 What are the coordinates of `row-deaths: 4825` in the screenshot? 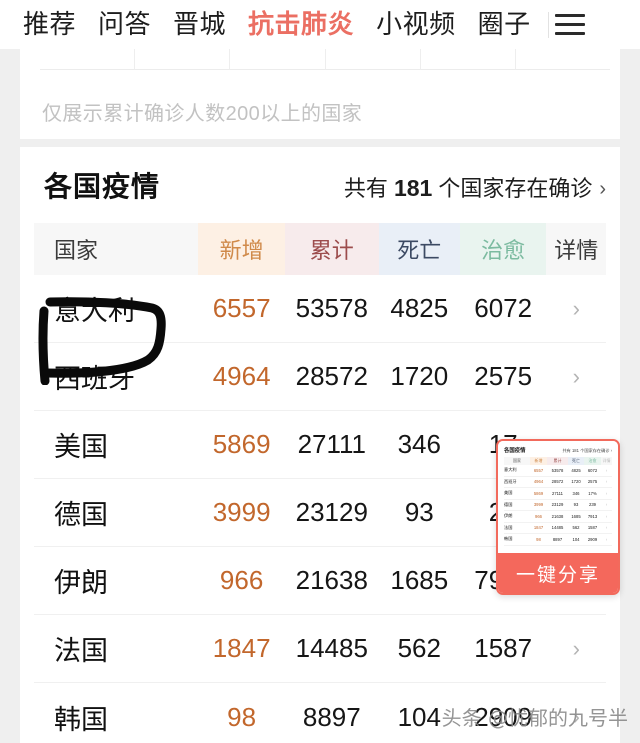 It's located at (419, 308).